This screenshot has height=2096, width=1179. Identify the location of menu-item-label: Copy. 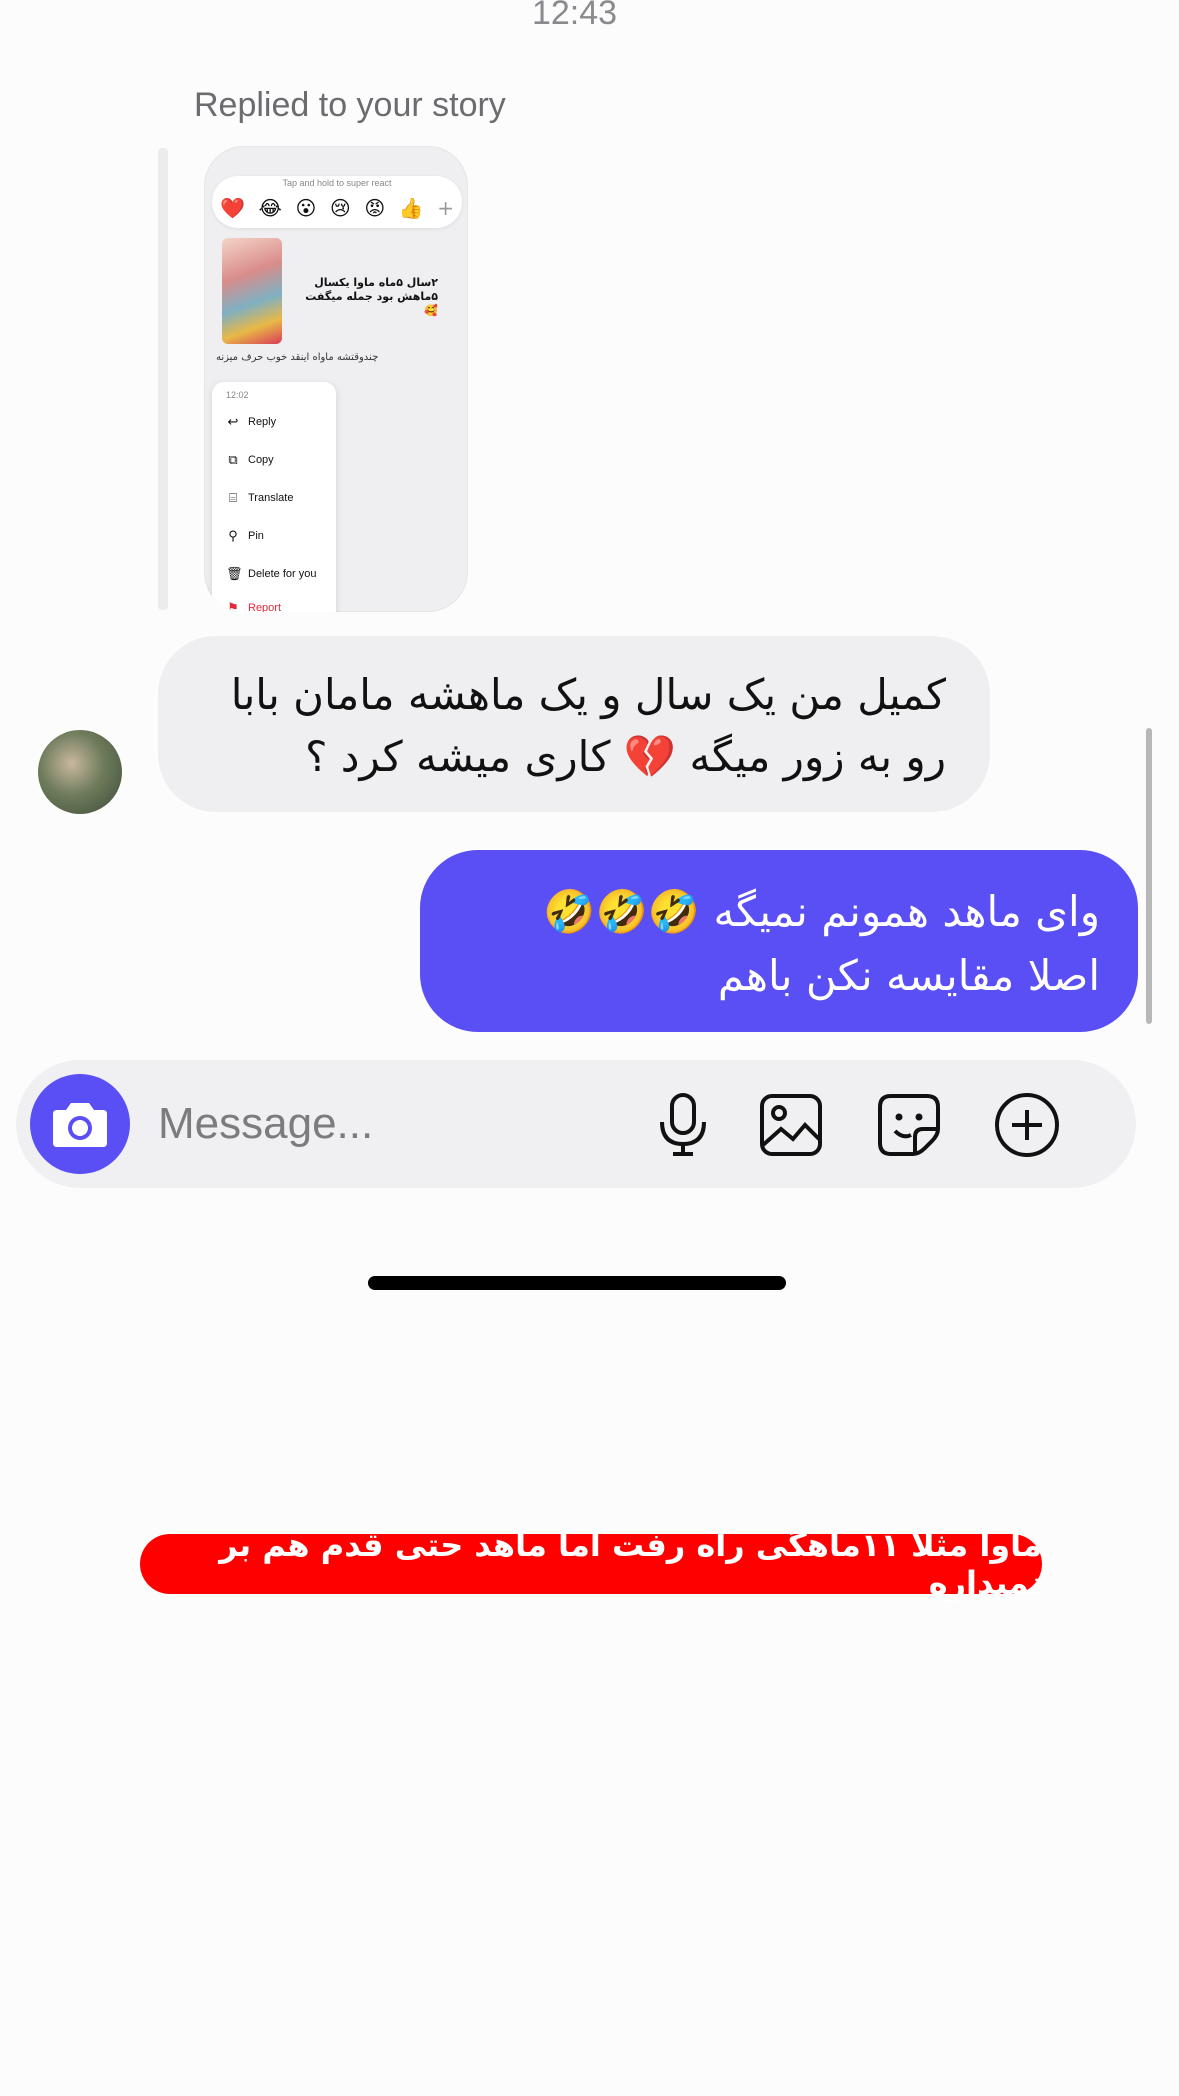
(261, 460).